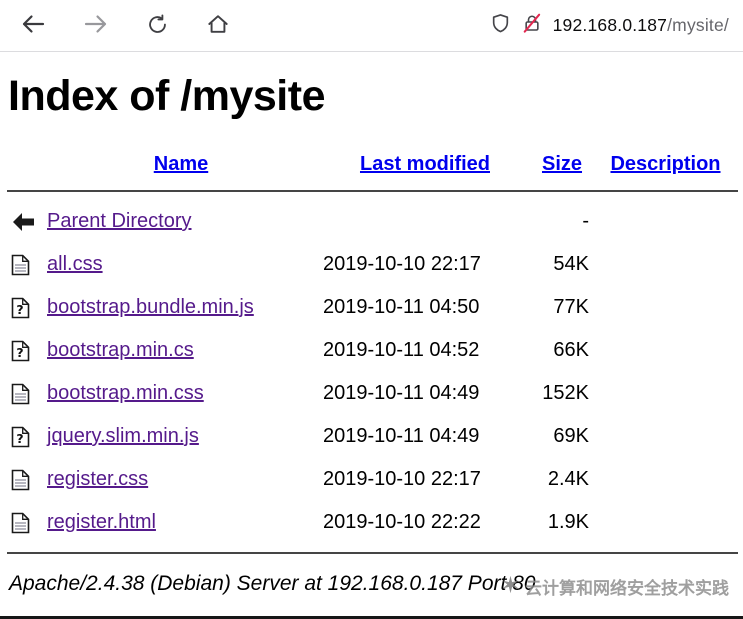  I want to click on header-rule, so click(372, 191).